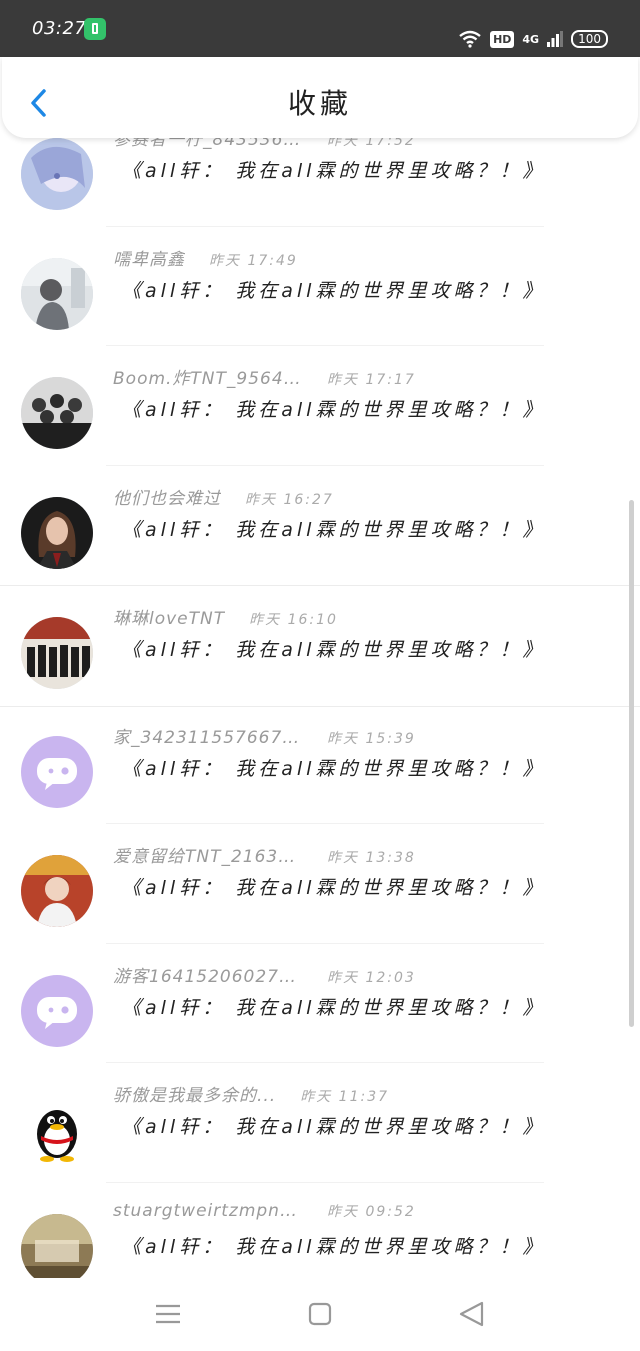 The height and width of the screenshot is (1351, 640). Describe the element at coordinates (167, 496) in the screenshot. I see `username: 他们也会难过` at that location.